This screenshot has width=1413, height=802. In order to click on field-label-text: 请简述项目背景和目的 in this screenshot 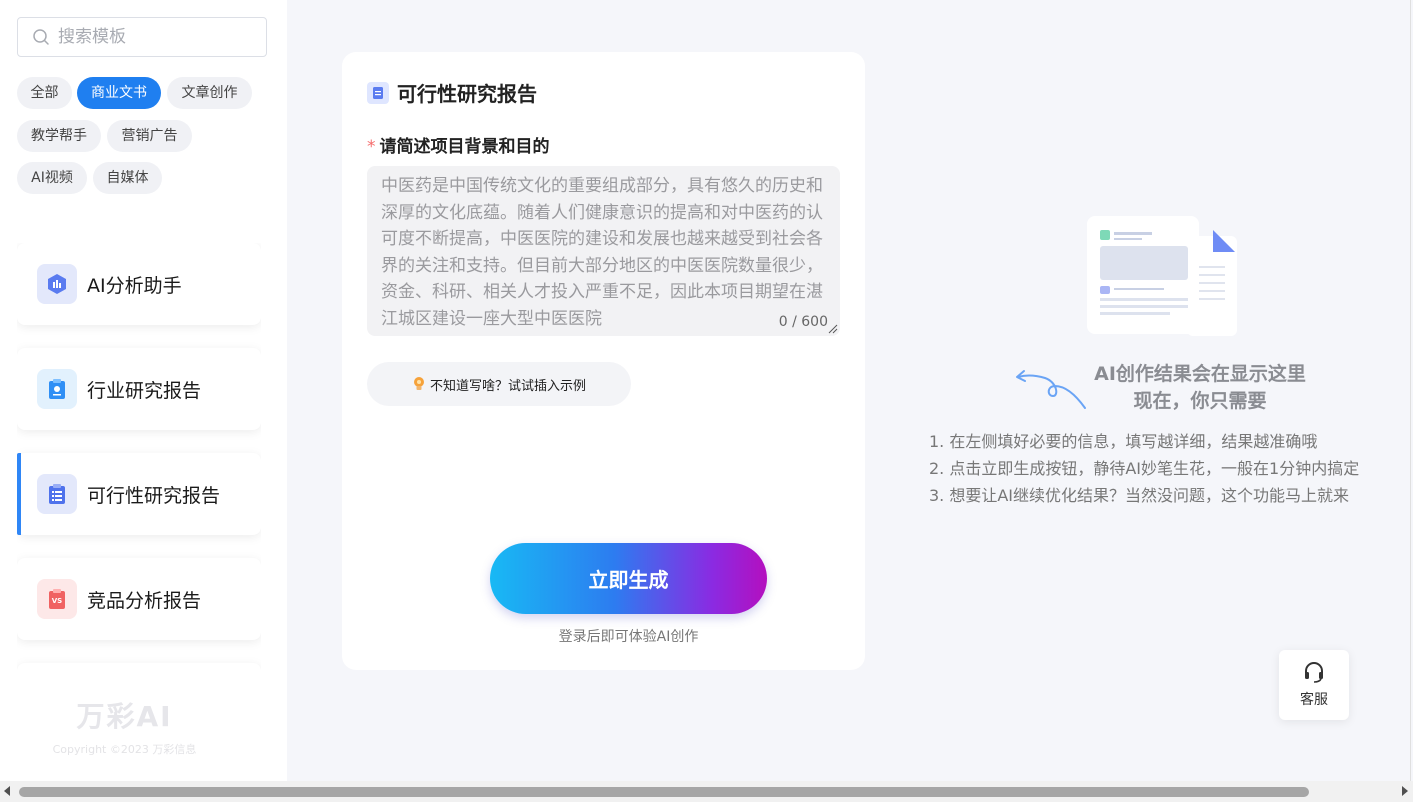, I will do `click(464, 147)`.